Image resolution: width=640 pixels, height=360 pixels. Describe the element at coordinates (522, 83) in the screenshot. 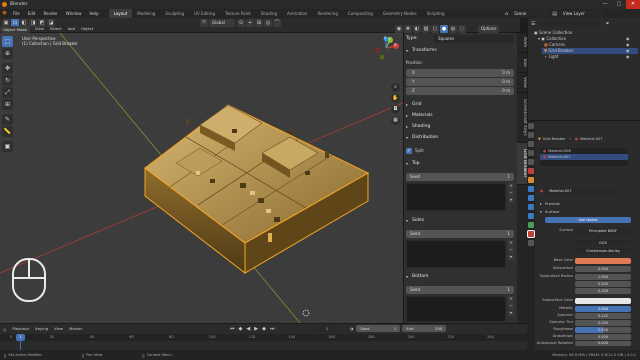

I see `tab-view: View` at that location.